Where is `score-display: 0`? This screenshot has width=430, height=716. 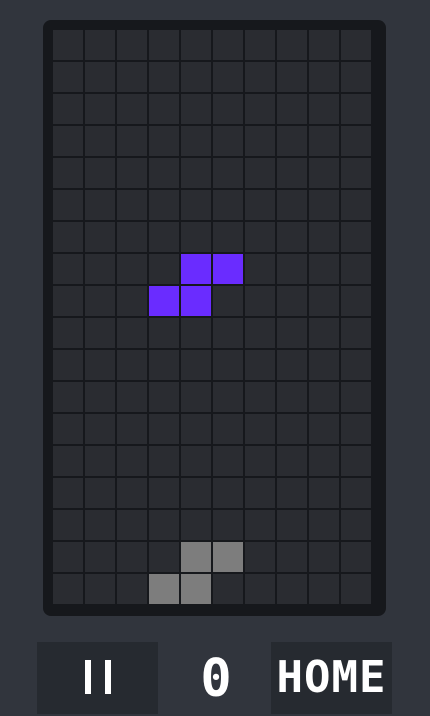 score-display: 0 is located at coordinates (216, 679).